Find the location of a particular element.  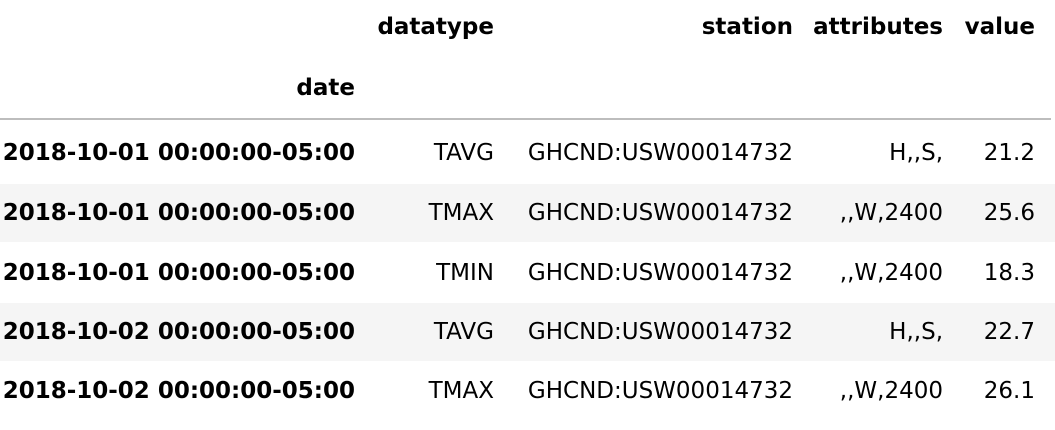

column-header-datatype: datatype is located at coordinates (435, 27).